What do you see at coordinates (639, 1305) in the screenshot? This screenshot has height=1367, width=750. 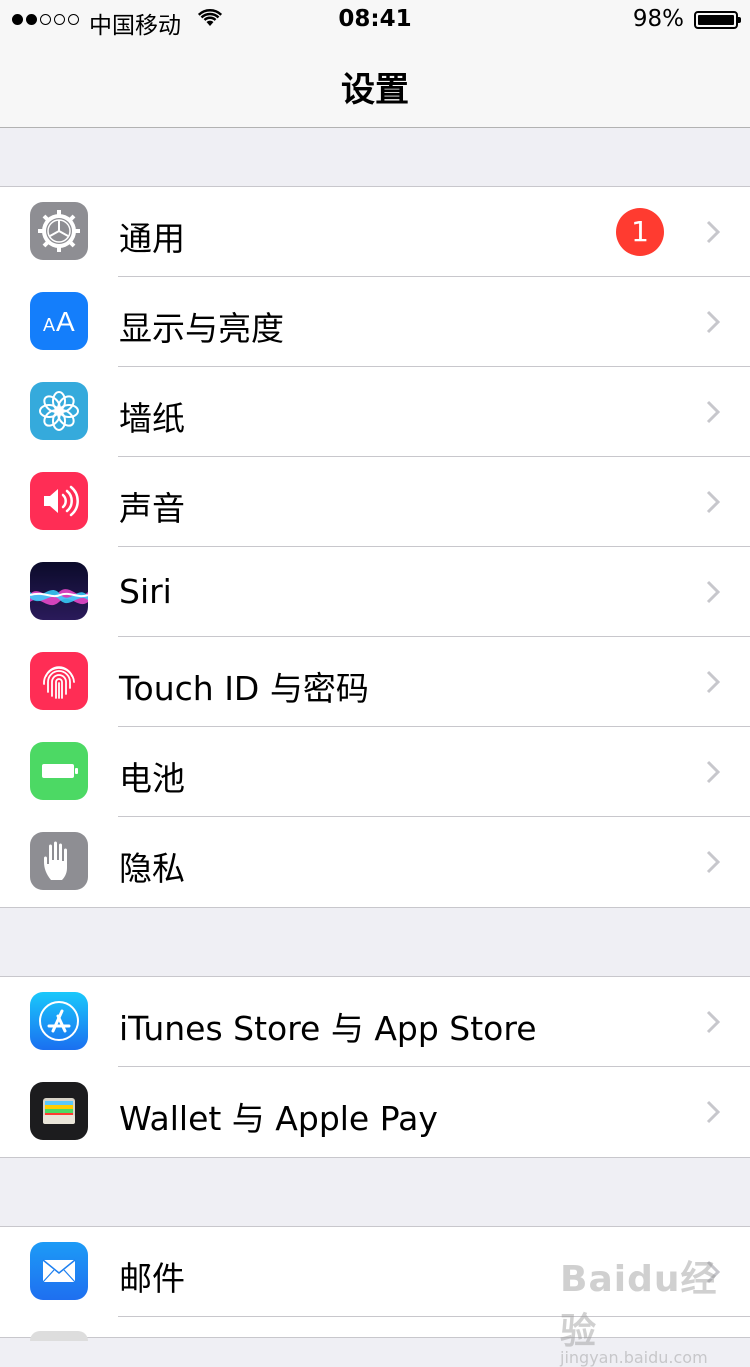 I see `watermark-text: Baidu经验` at bounding box center [639, 1305].